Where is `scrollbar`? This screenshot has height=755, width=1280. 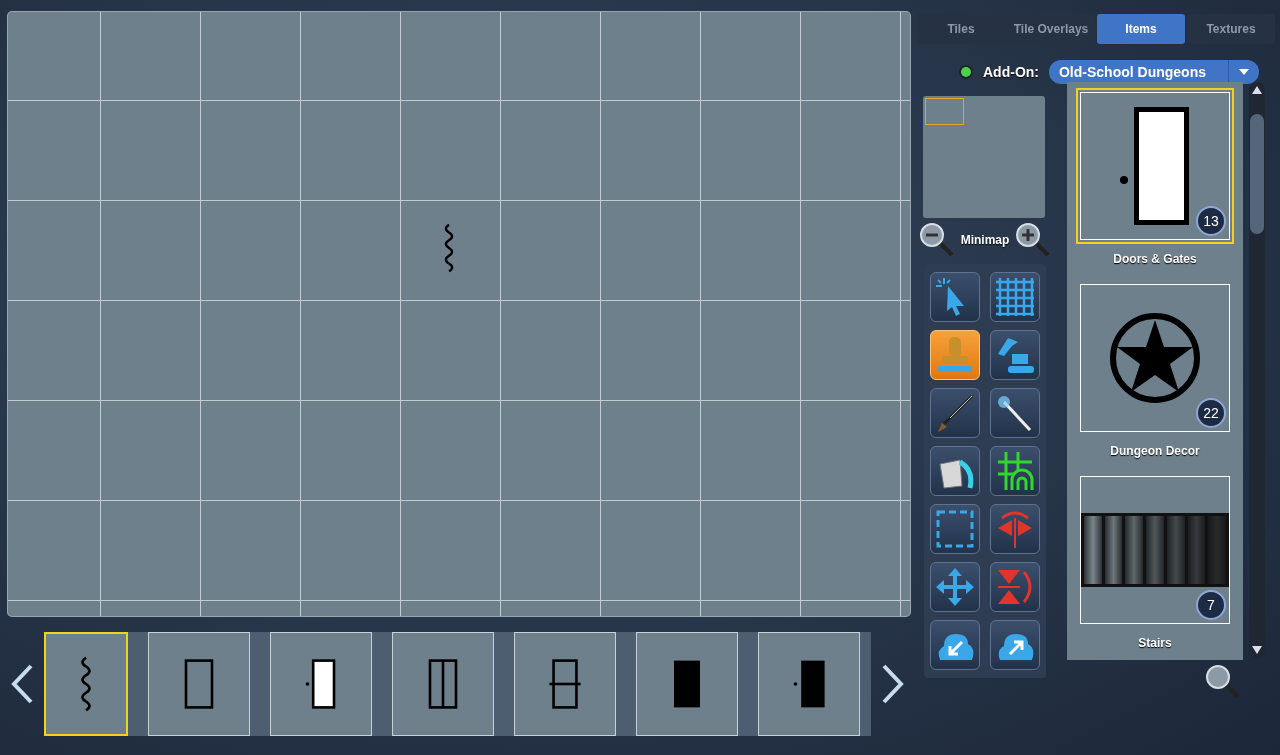
scrollbar is located at coordinates (1257, 370).